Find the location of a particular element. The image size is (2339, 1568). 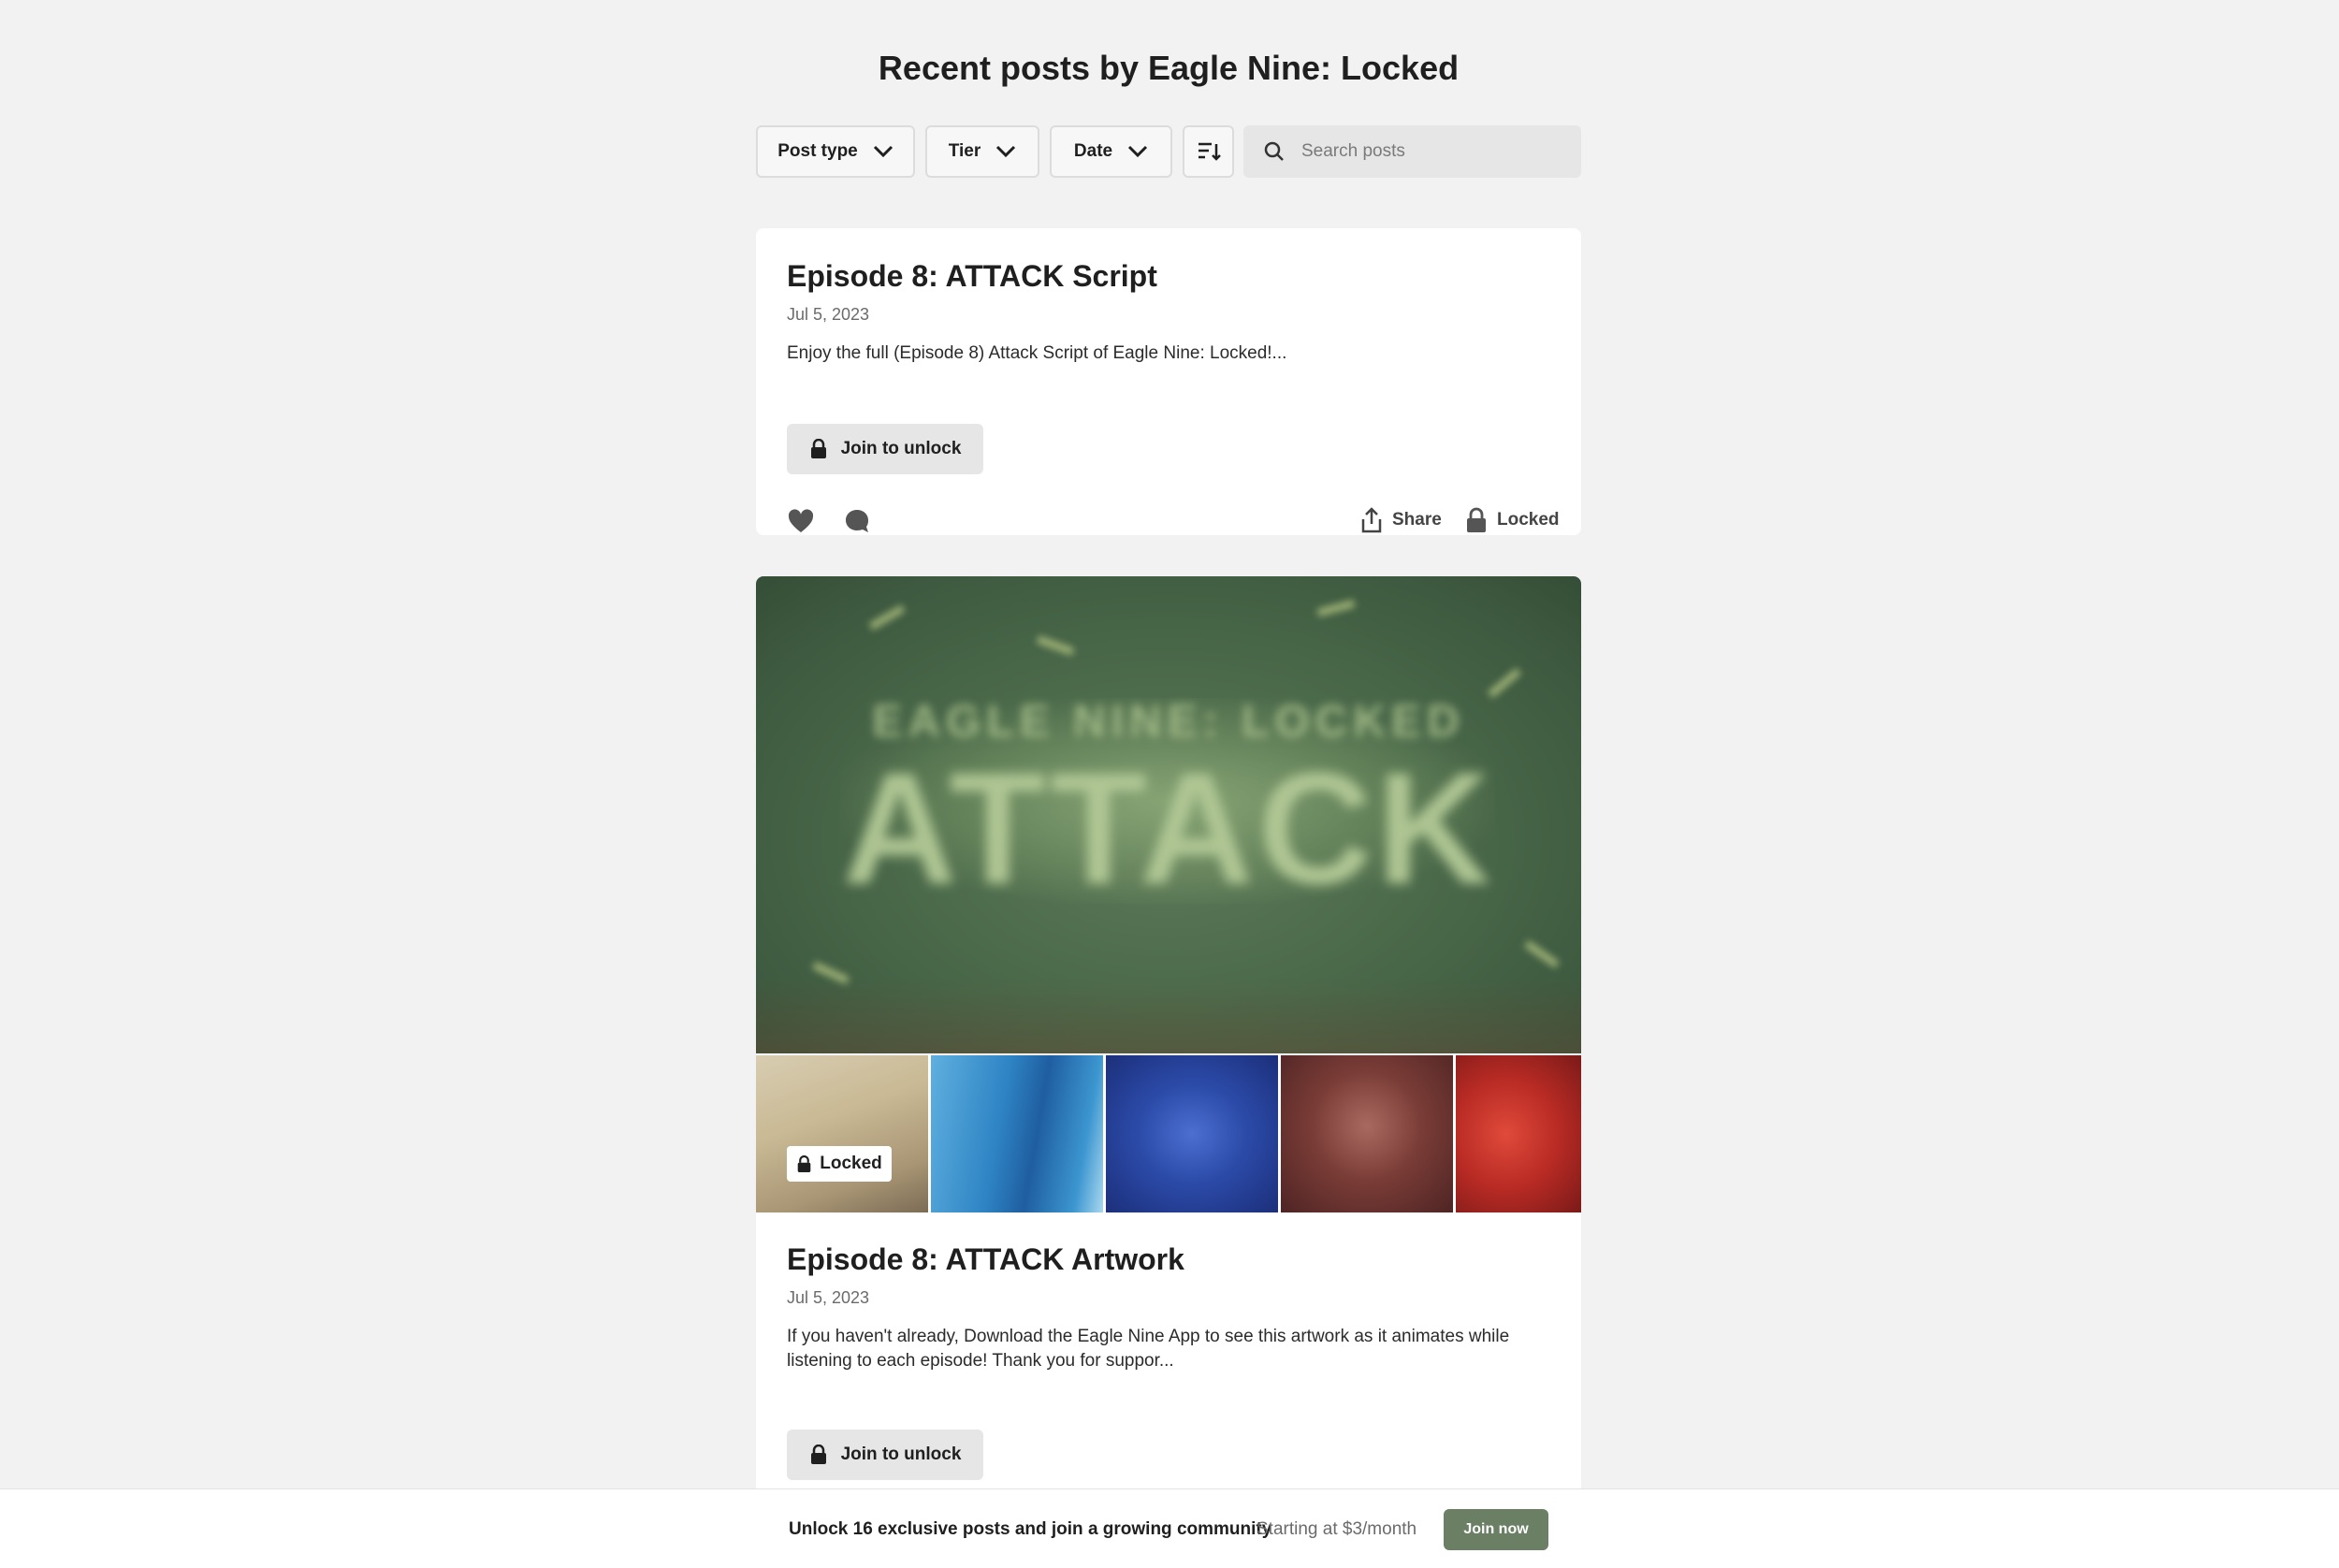

locked-label: Locked is located at coordinates (1528, 520).